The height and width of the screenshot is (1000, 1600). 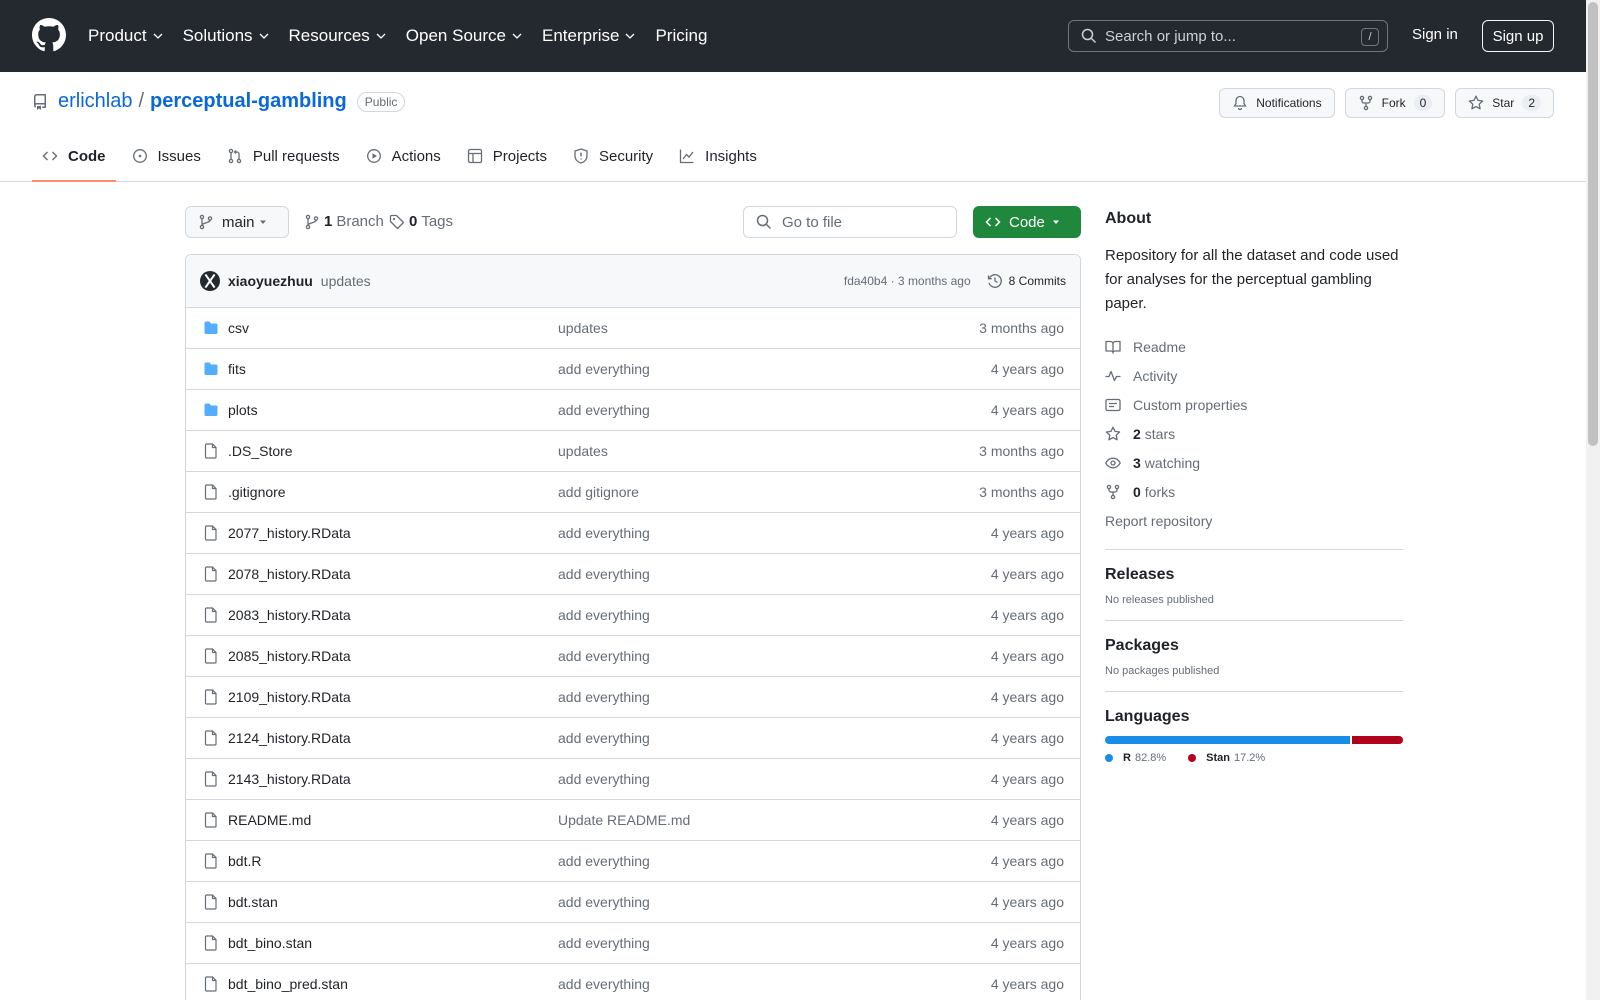 I want to click on readme-link: Readme, so click(x=1254, y=346).